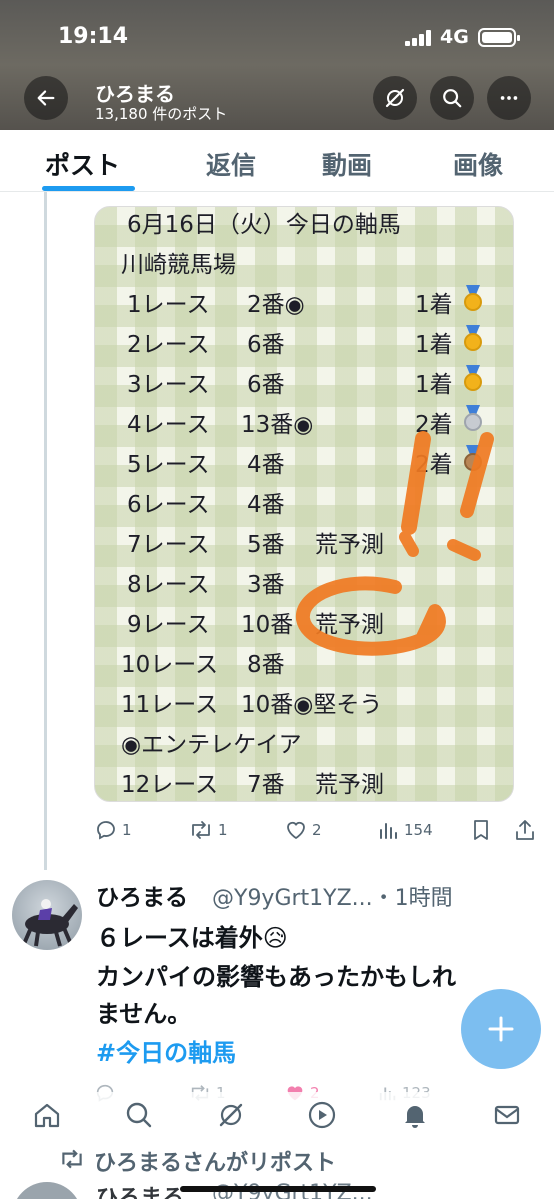 The width and height of the screenshot is (554, 1199). I want to click on views-button: 154, so click(405, 830).